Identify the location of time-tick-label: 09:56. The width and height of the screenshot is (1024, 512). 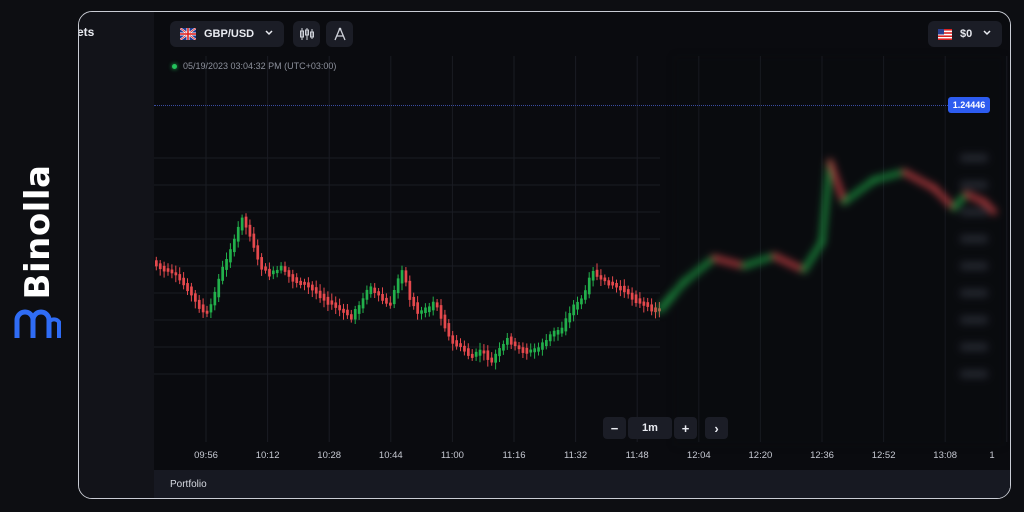
(206, 455).